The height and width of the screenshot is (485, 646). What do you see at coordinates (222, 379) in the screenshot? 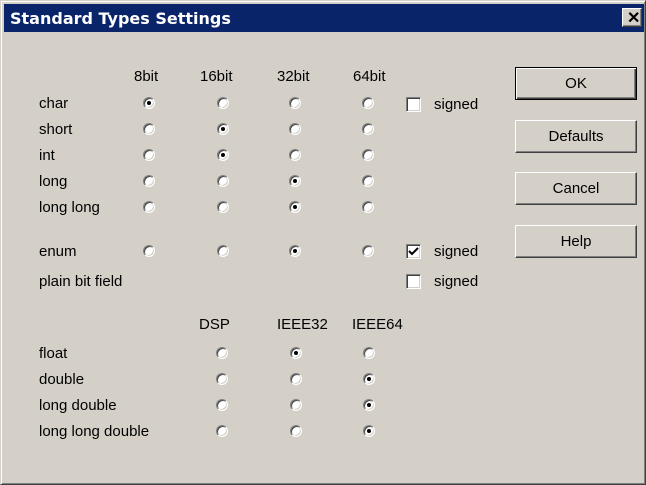
I see `float-radio-double-dsp` at bounding box center [222, 379].